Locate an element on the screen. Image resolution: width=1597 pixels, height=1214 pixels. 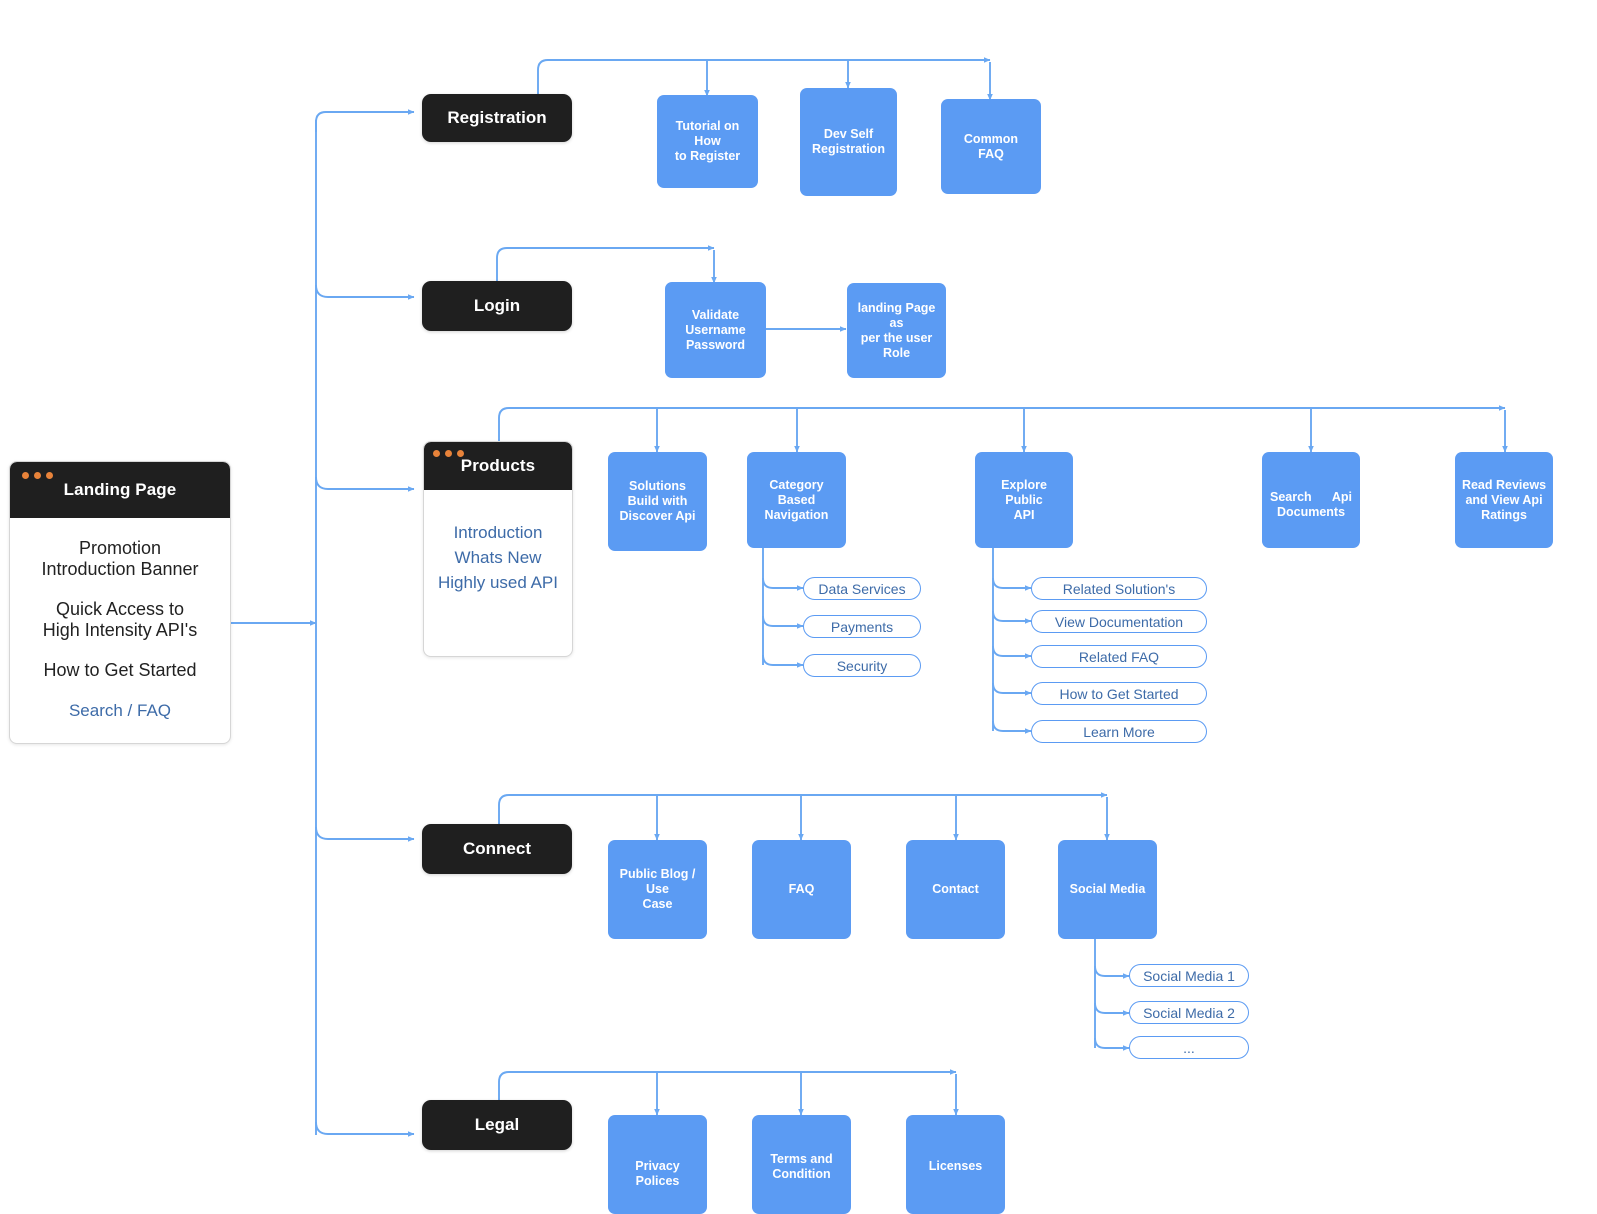
pill-label: Related FAQ is located at coordinates (1119, 656).